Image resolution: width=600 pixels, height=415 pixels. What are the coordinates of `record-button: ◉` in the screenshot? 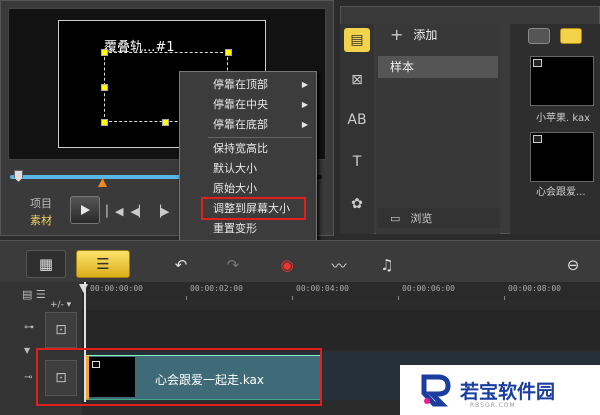 It's located at (287, 265).